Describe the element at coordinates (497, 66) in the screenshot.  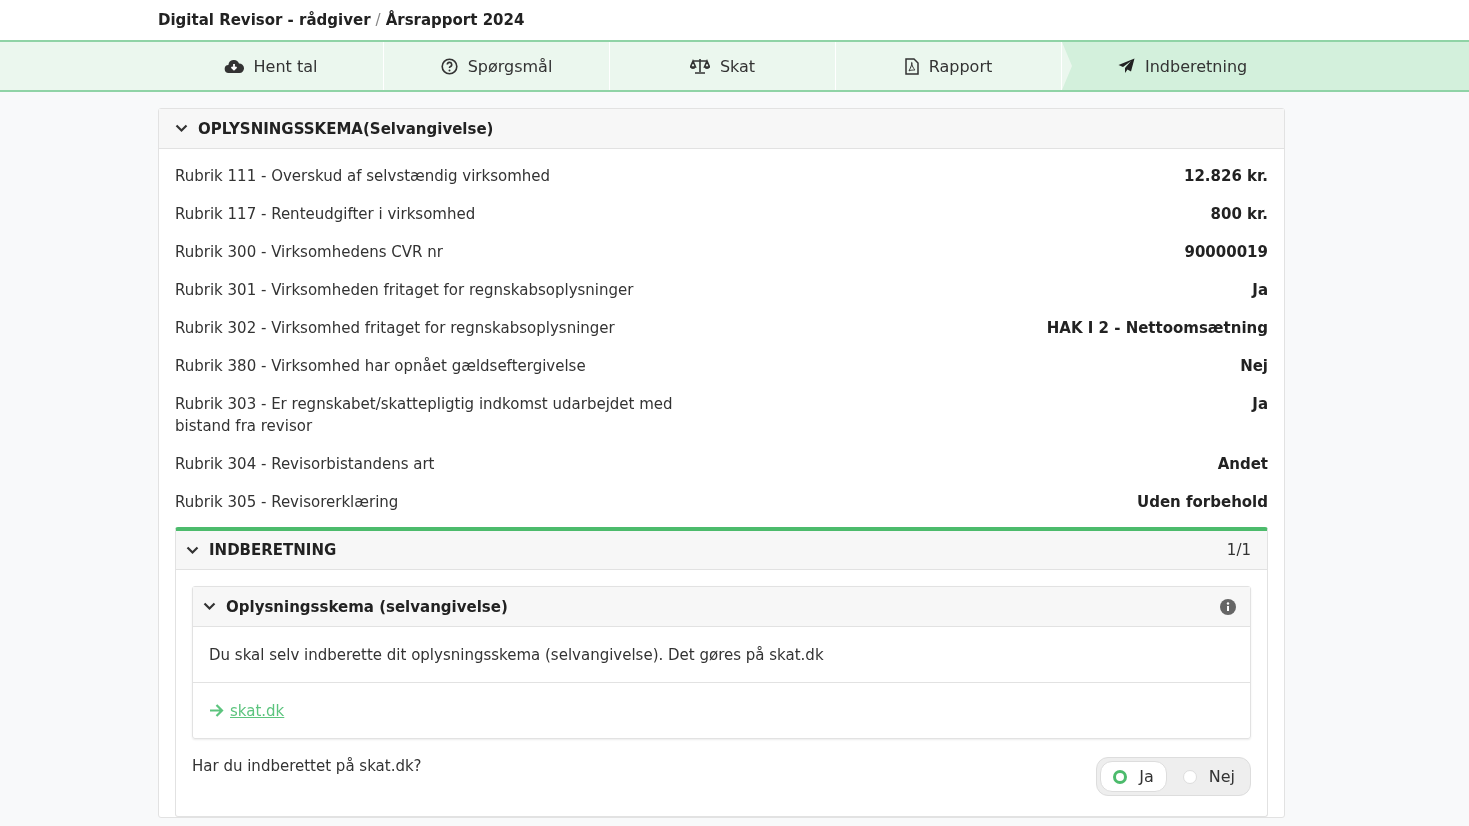
I see `step-tab: Spørgsmål` at that location.